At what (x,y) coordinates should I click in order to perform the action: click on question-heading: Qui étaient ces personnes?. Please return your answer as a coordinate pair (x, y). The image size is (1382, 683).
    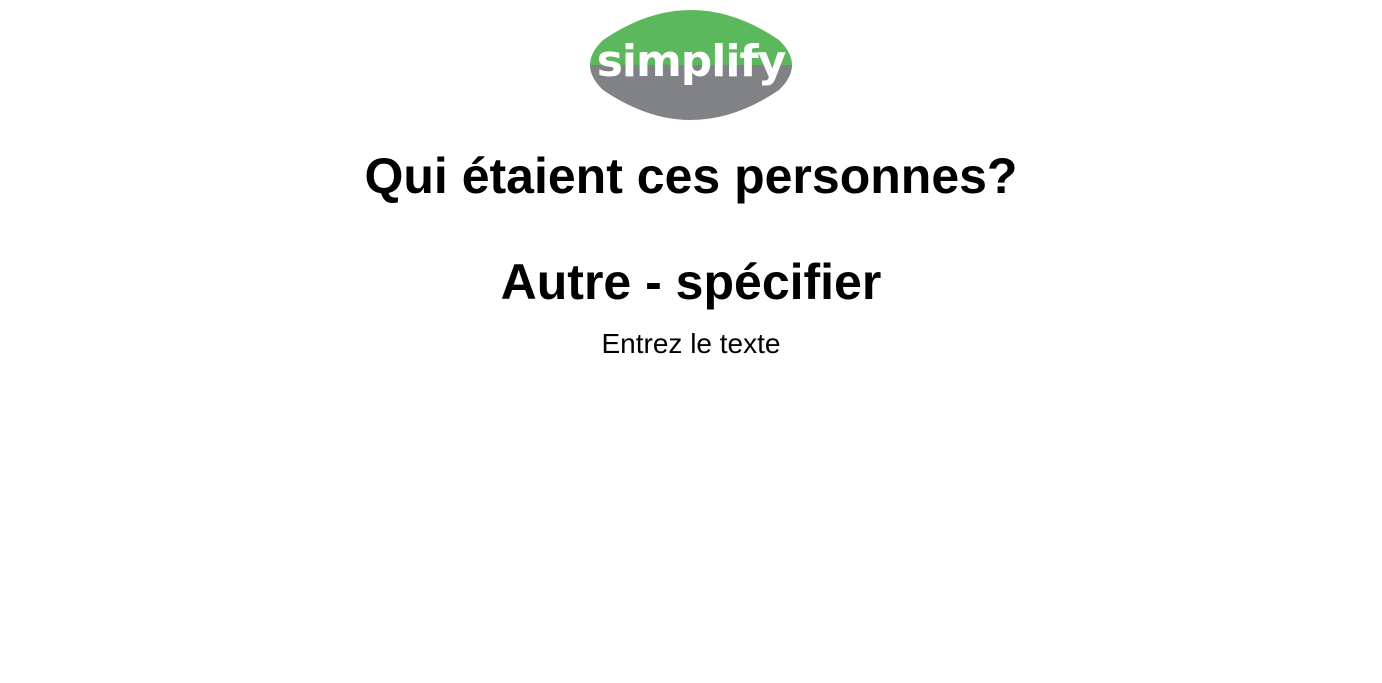
    Looking at the image, I should click on (691, 176).